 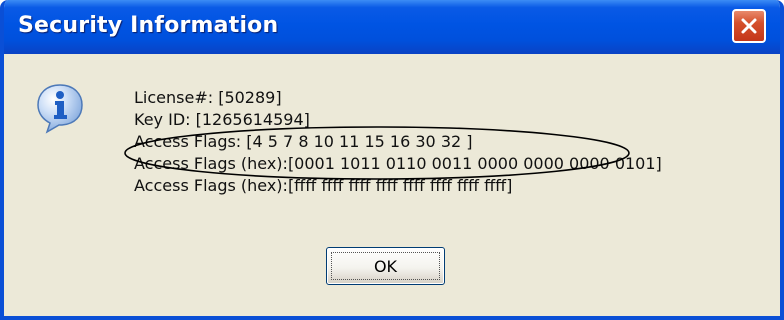 I want to click on close-icon, so click(x=749, y=26).